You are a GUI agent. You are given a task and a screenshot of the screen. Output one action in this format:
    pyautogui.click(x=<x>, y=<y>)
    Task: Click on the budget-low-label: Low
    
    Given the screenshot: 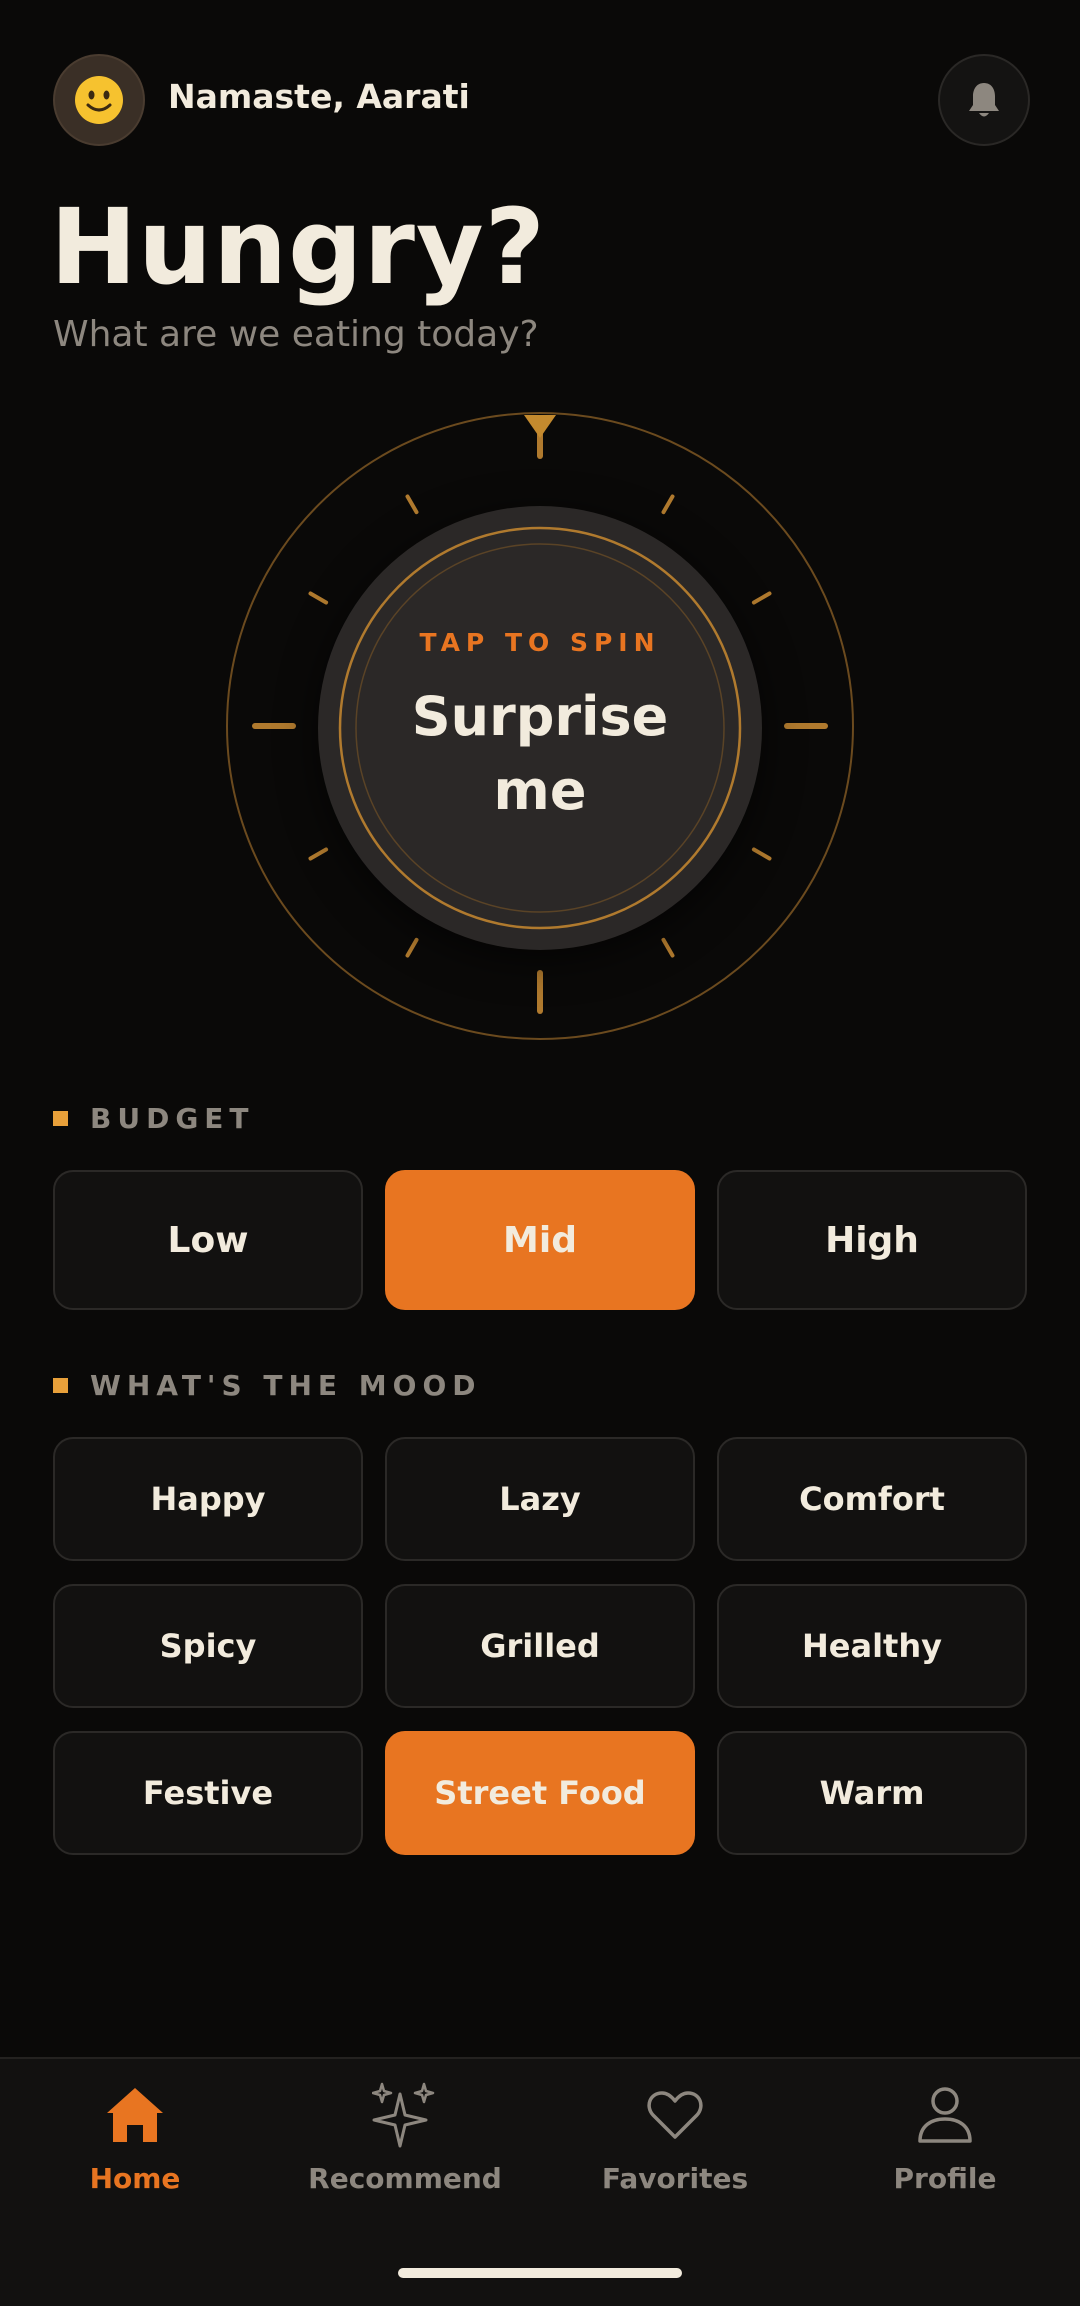 What is the action you would take?
    pyautogui.click(x=208, y=1240)
    